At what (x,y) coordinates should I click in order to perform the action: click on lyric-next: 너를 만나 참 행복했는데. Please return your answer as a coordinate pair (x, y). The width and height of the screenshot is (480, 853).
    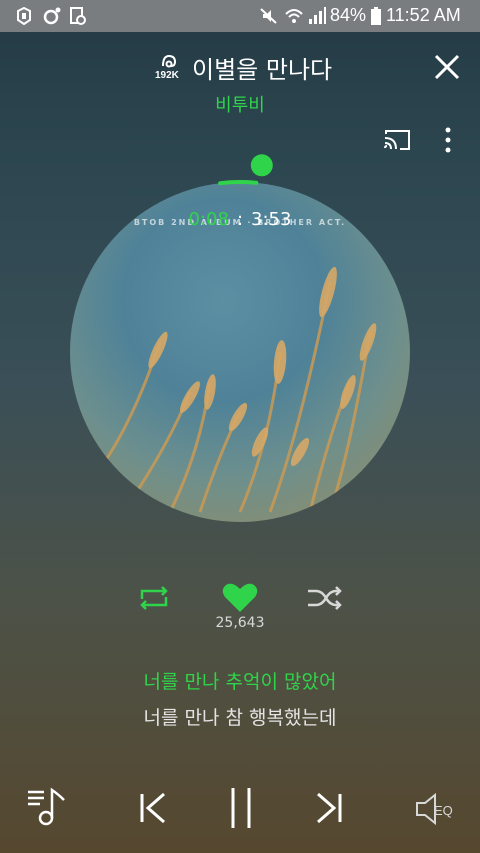
    Looking at the image, I should click on (240, 716).